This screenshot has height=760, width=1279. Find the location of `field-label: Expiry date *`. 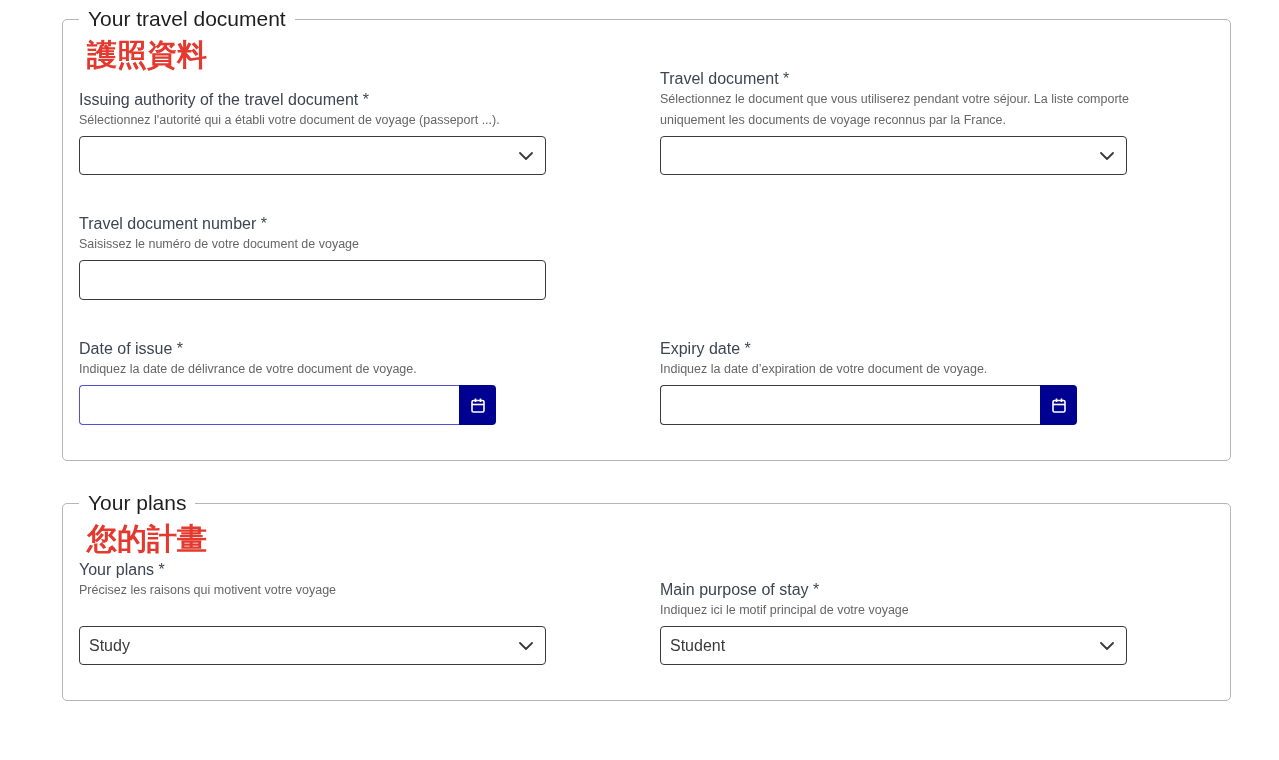

field-label: Expiry date * is located at coordinates (706, 349).